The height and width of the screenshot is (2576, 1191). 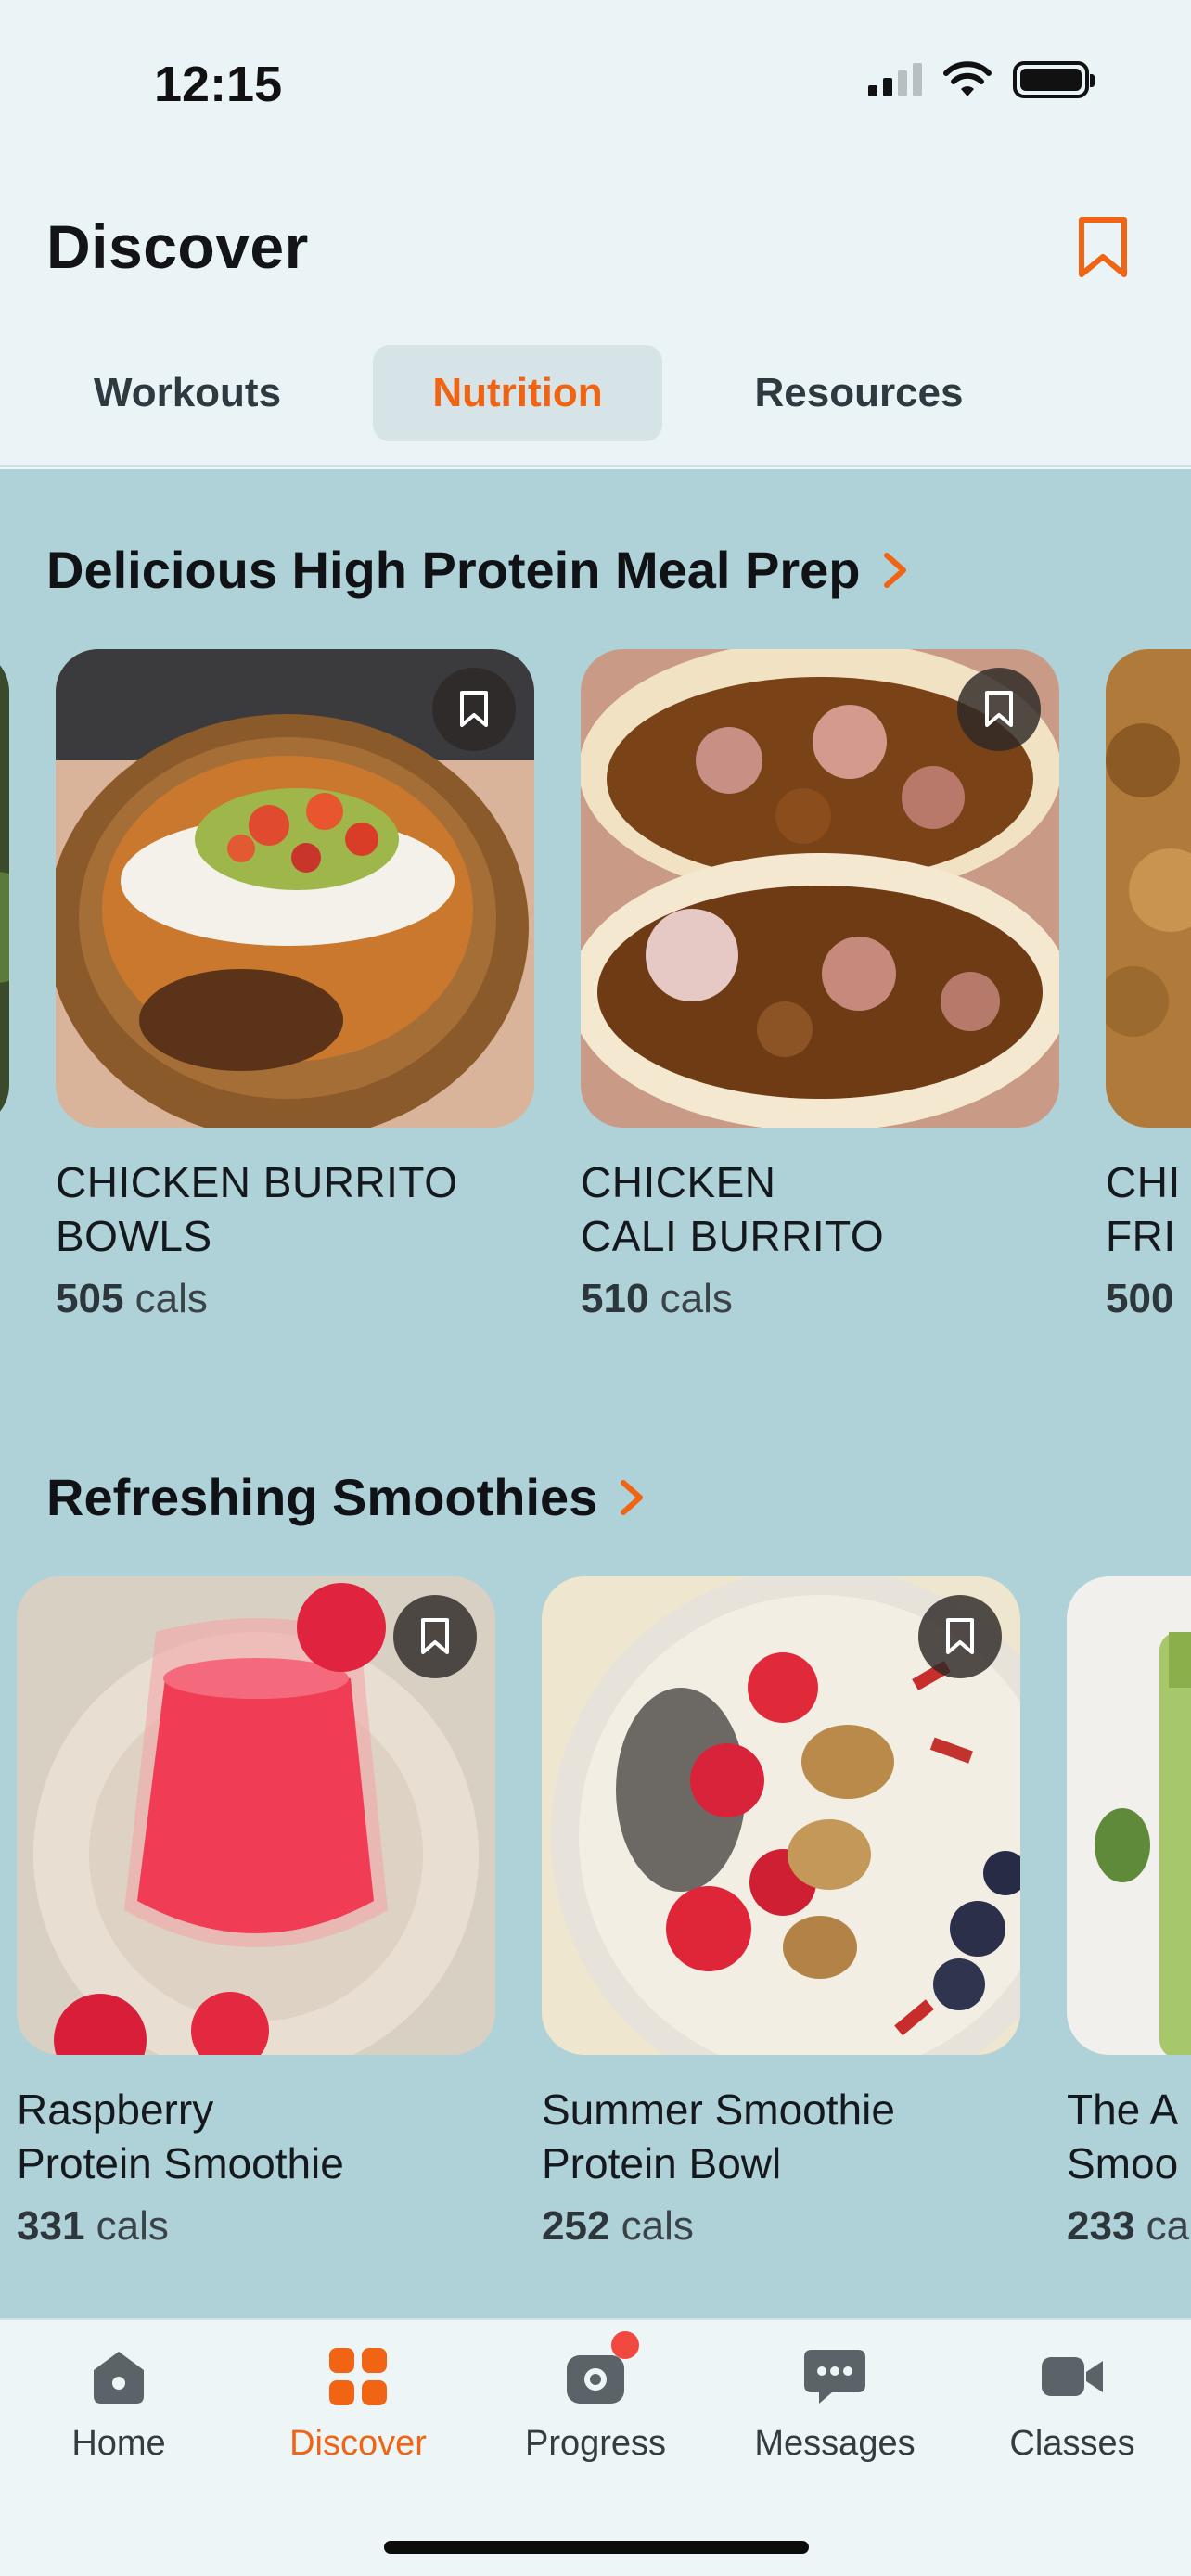 What do you see at coordinates (118, 2377) in the screenshot?
I see `home-icon` at bounding box center [118, 2377].